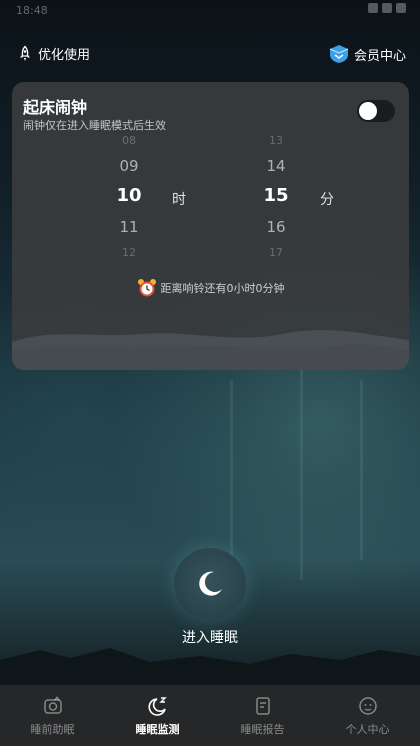 This screenshot has width=420, height=746. I want to click on status-time: 18:48, so click(32, 10).